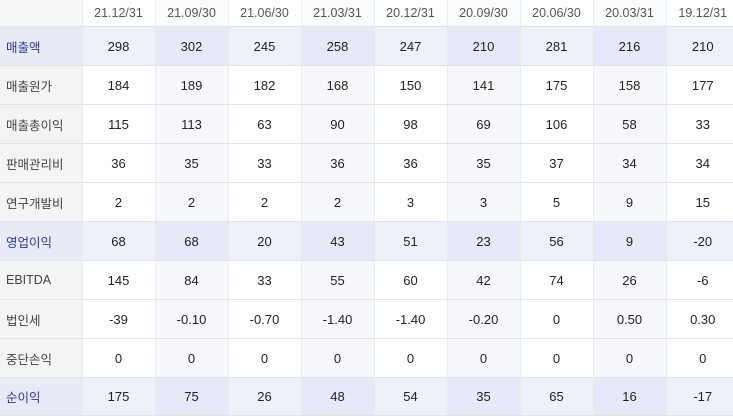  What do you see at coordinates (264, 46) in the screenshot?
I see `value-cell: 245` at bounding box center [264, 46].